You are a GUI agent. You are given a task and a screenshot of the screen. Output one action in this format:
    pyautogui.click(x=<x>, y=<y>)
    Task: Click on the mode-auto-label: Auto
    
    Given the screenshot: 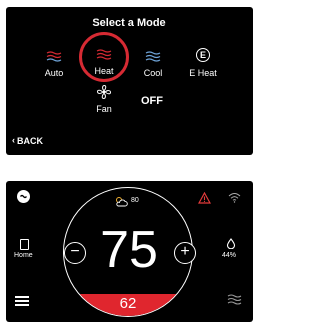 What is the action you would take?
    pyautogui.click(x=54, y=73)
    